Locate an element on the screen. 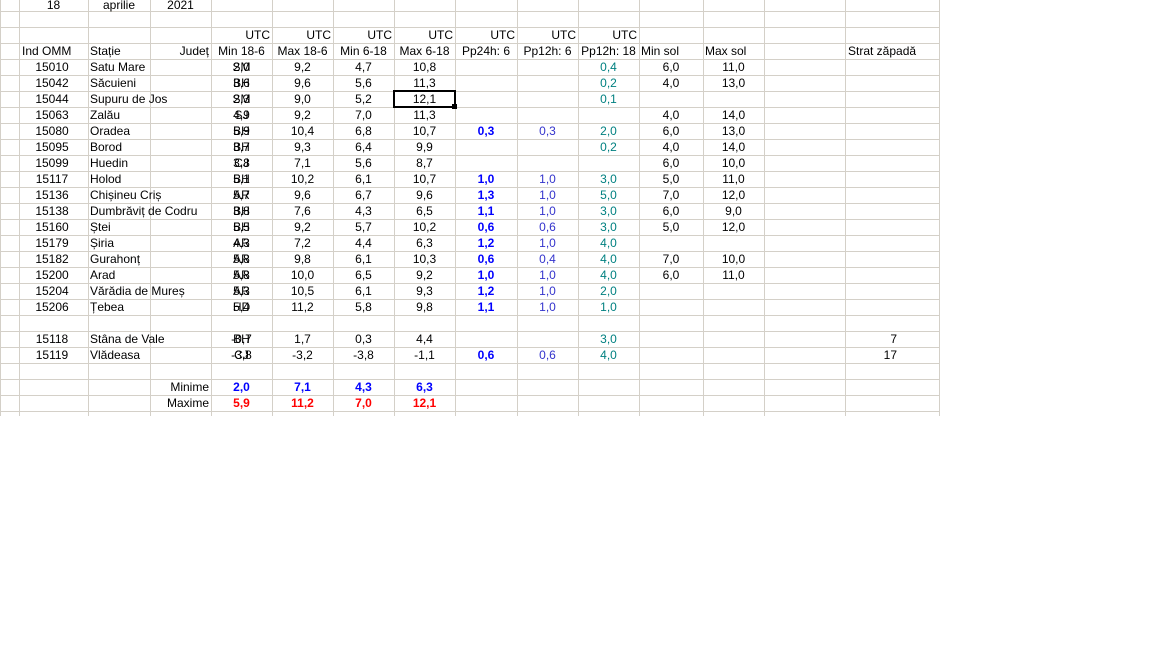  column-header-2: Stație is located at coordinates (119, 51).